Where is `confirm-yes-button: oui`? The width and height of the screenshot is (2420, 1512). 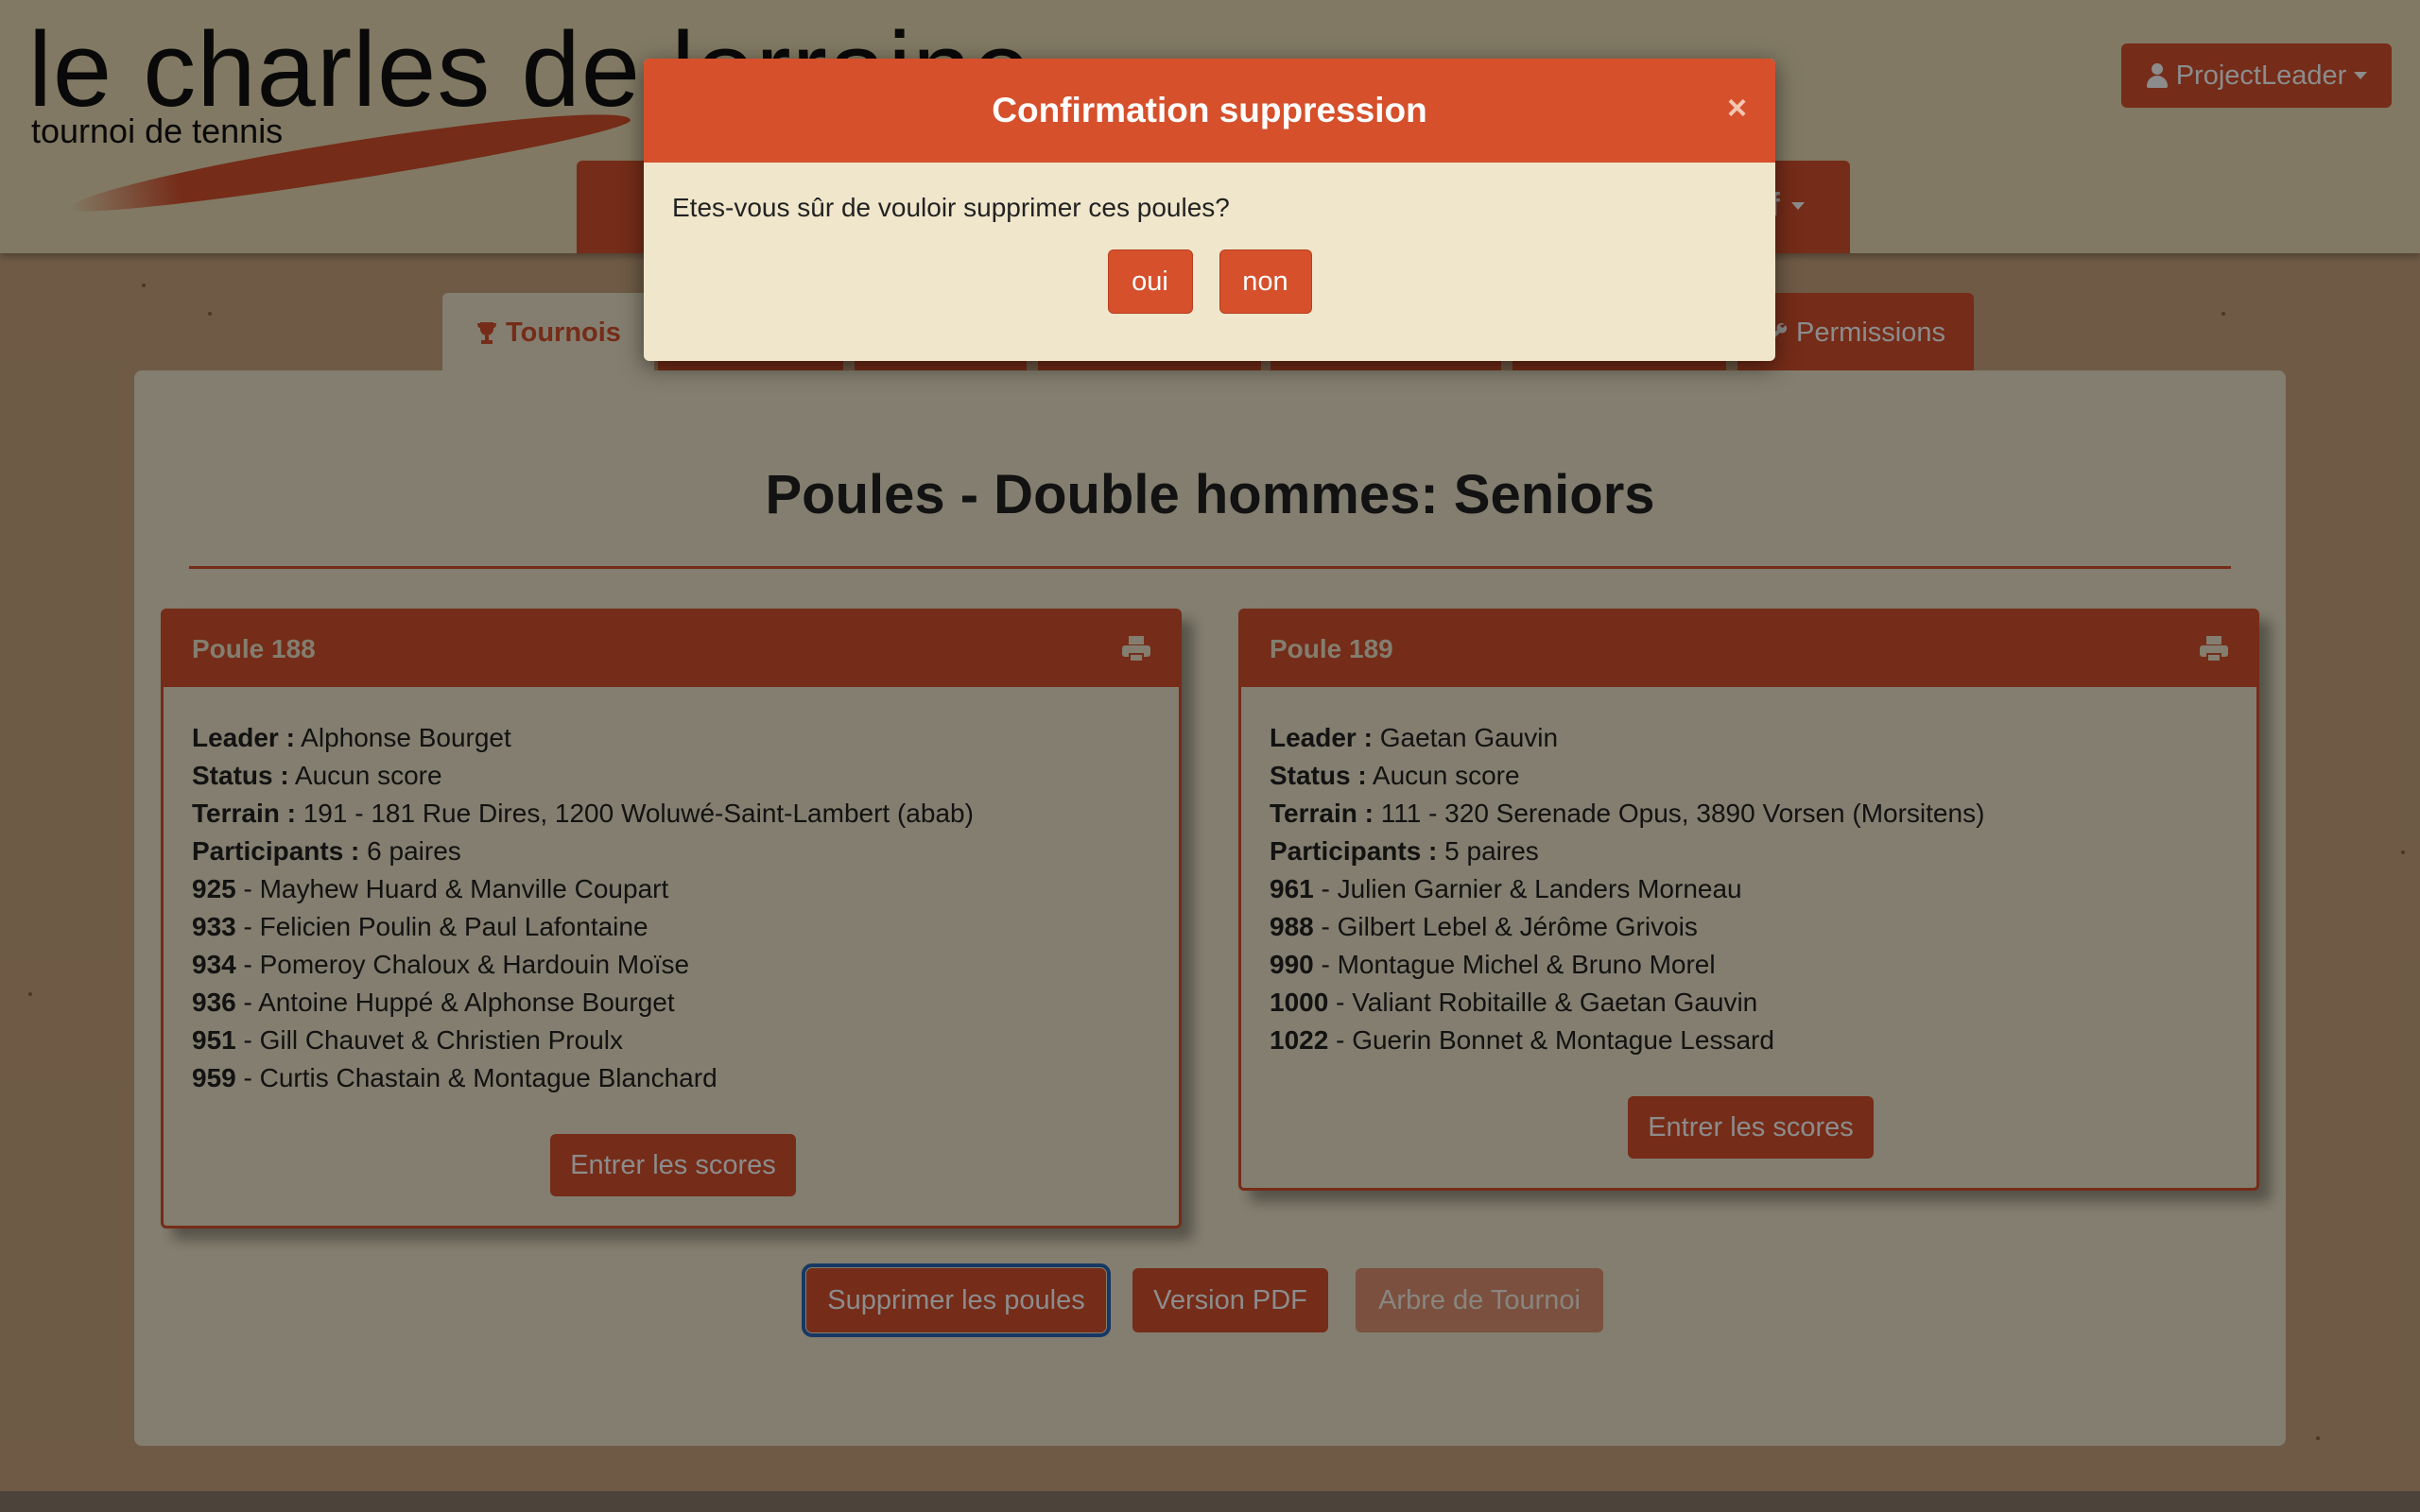 confirm-yes-button: oui is located at coordinates (1150, 281).